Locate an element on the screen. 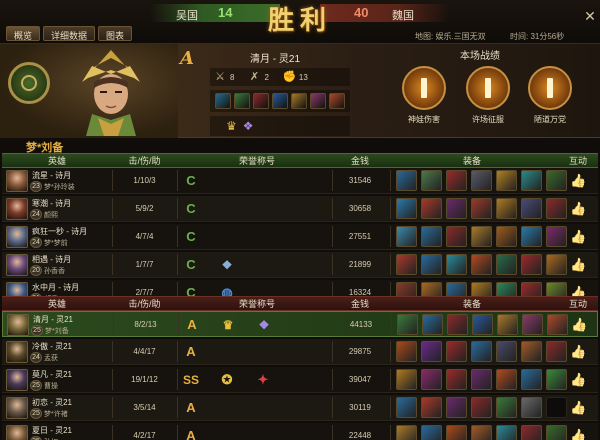  honor-gem-icon: ❖ is located at coordinates (264, 325).